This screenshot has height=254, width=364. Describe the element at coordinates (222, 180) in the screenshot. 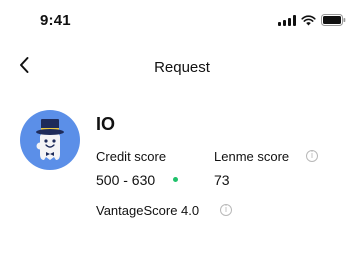

I see `lenme-score-value: 73` at that location.